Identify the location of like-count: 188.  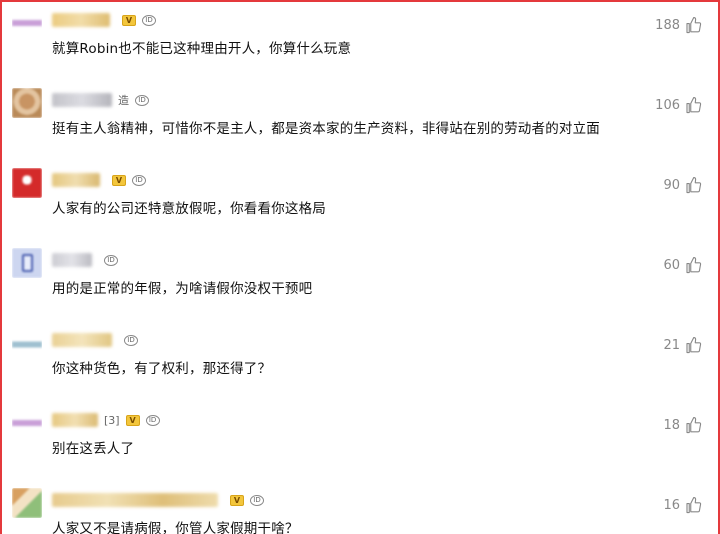
(667, 25).